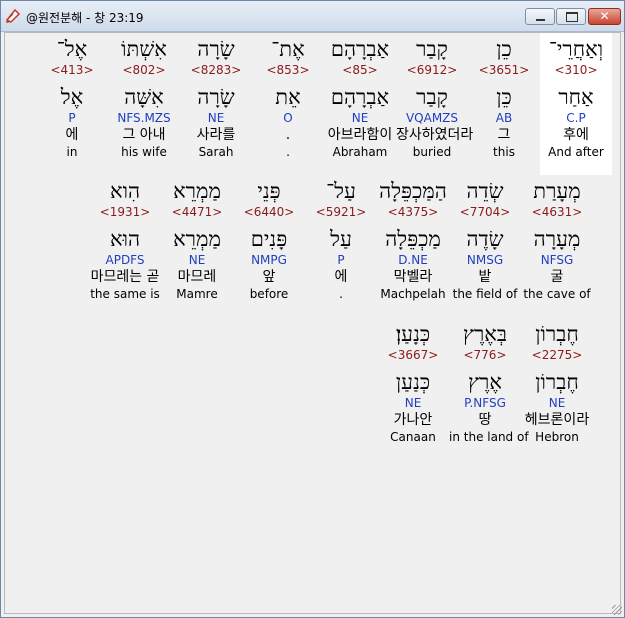 The width and height of the screenshot is (625, 618). I want to click on resize-grip-icon, so click(617, 610).